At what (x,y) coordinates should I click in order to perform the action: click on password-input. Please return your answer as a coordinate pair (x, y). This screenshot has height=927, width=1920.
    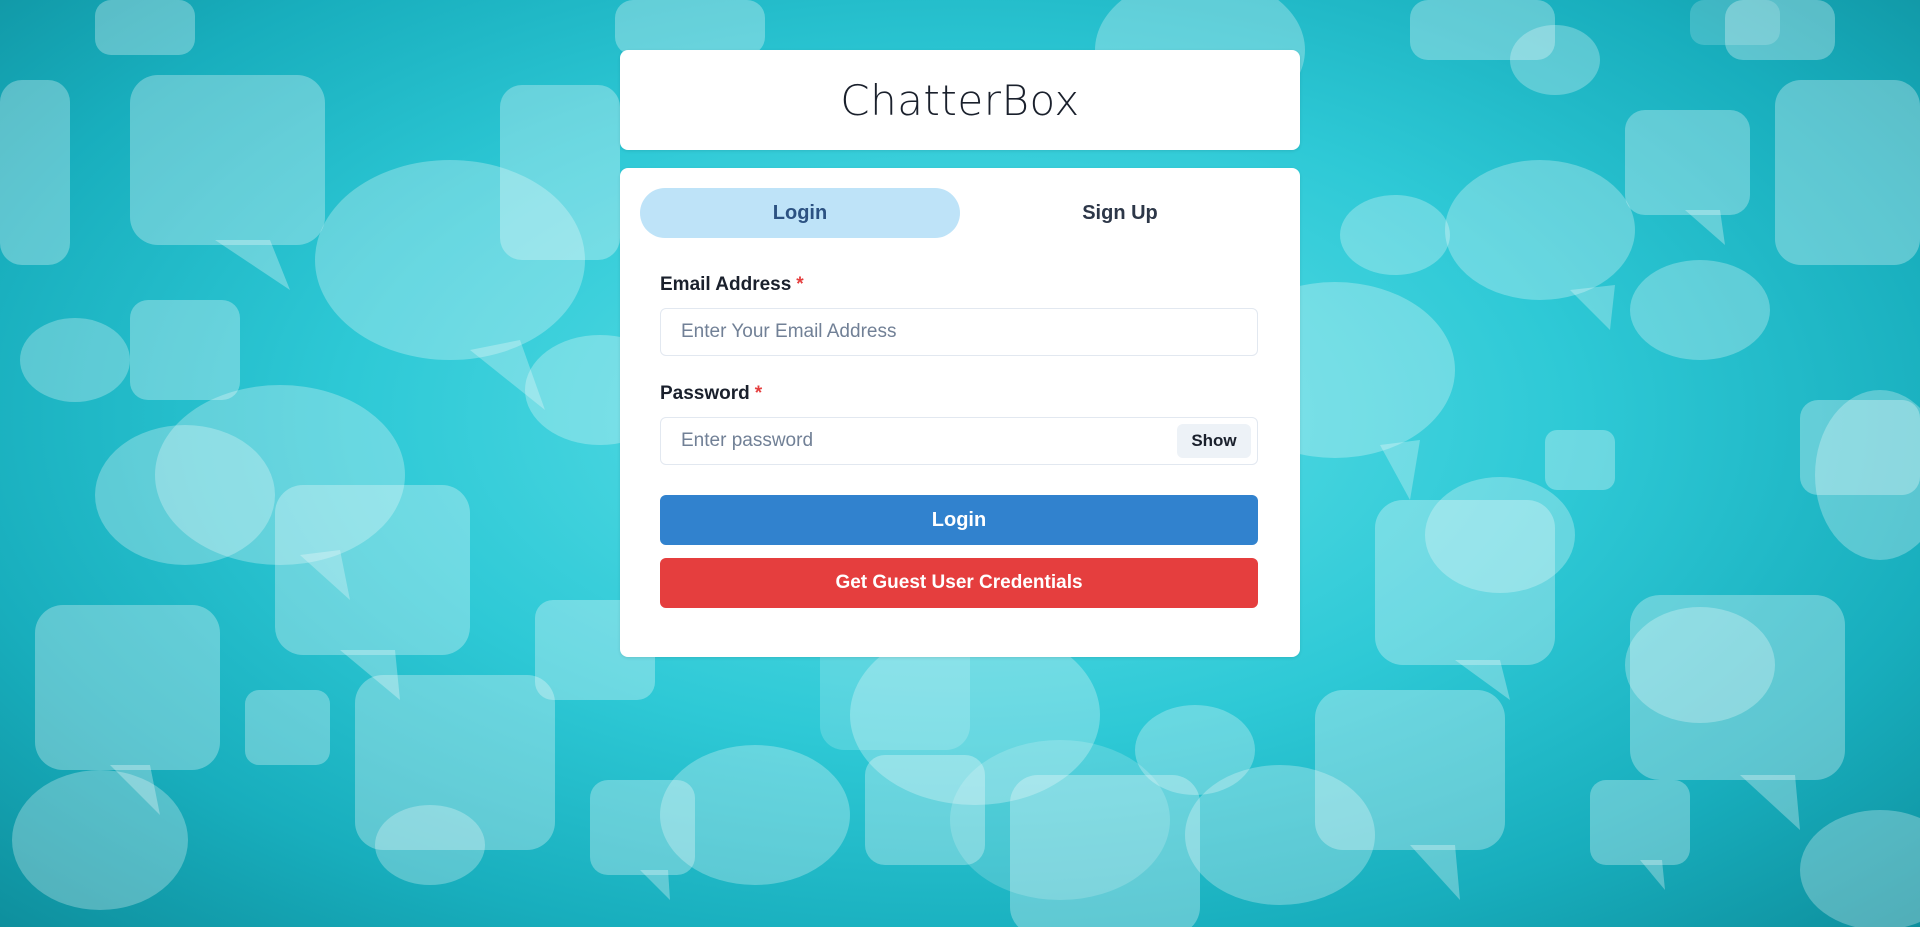
    Looking at the image, I should click on (959, 441).